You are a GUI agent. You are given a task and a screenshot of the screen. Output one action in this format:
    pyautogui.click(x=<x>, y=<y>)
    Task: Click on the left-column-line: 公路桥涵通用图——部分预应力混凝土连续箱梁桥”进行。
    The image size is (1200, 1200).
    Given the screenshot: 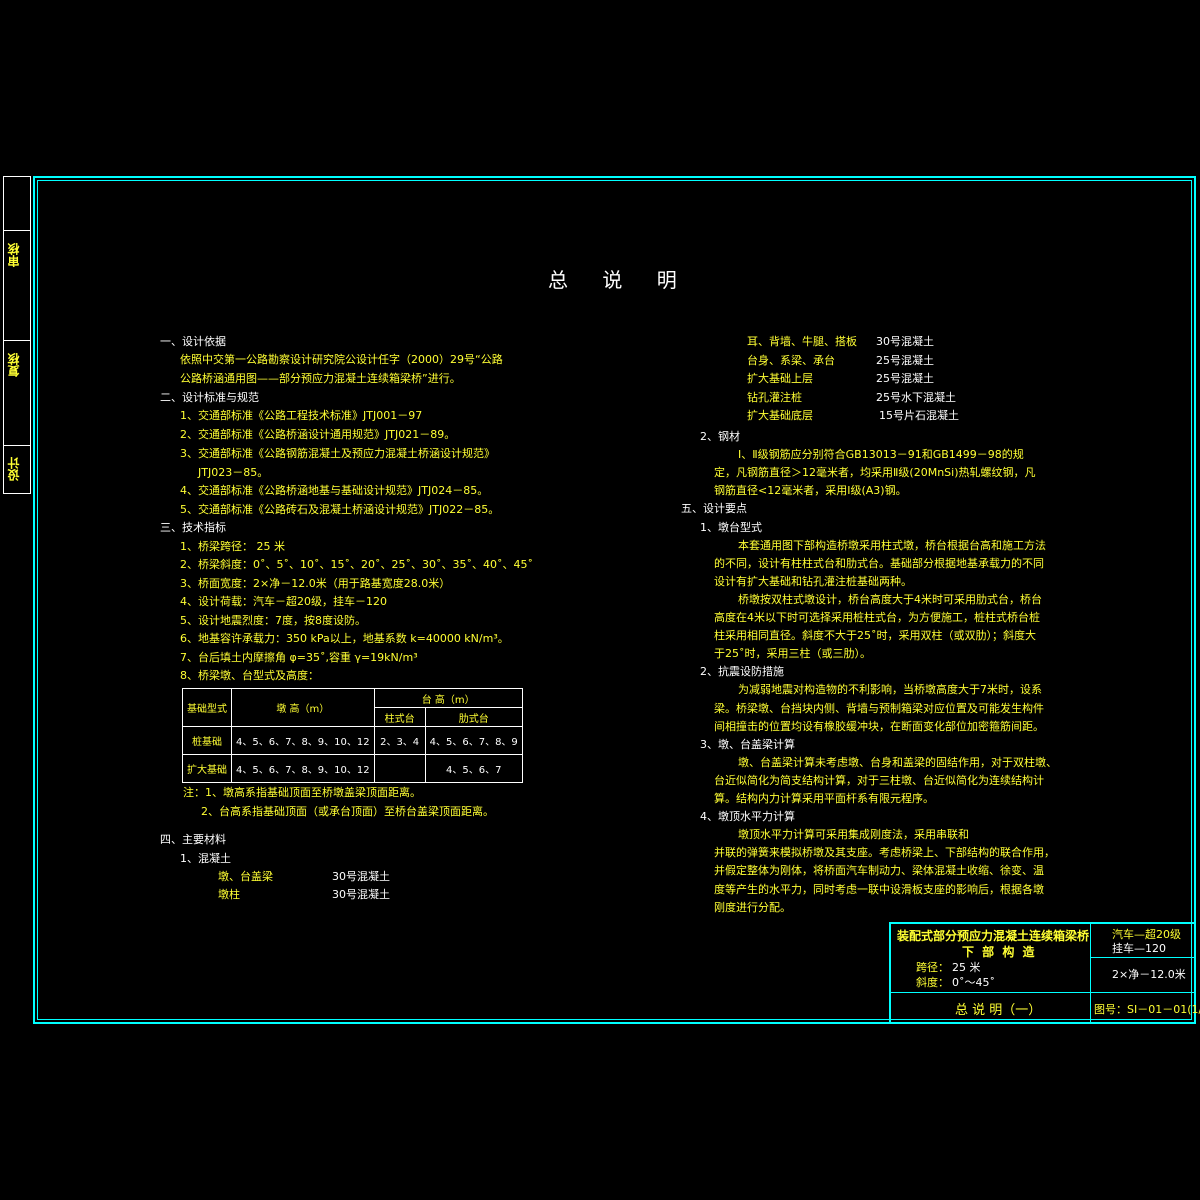 What is the action you would take?
    pyautogui.click(x=320, y=378)
    